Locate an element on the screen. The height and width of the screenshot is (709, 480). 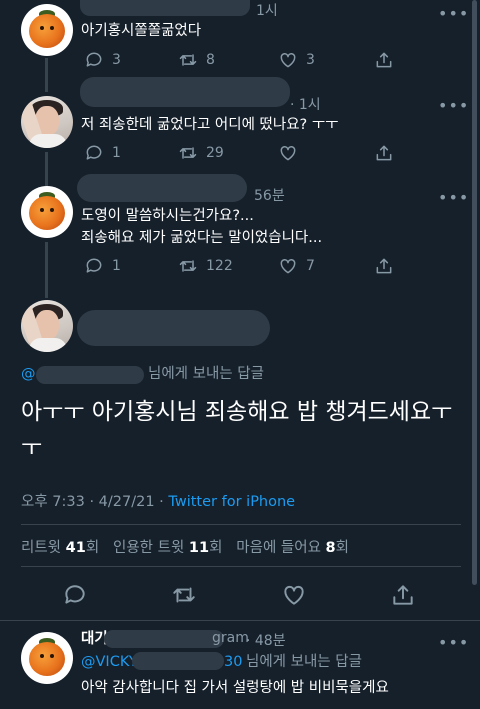
tweet-text: 아기홍시쫄쫄굶었다 is located at coordinates (141, 31).